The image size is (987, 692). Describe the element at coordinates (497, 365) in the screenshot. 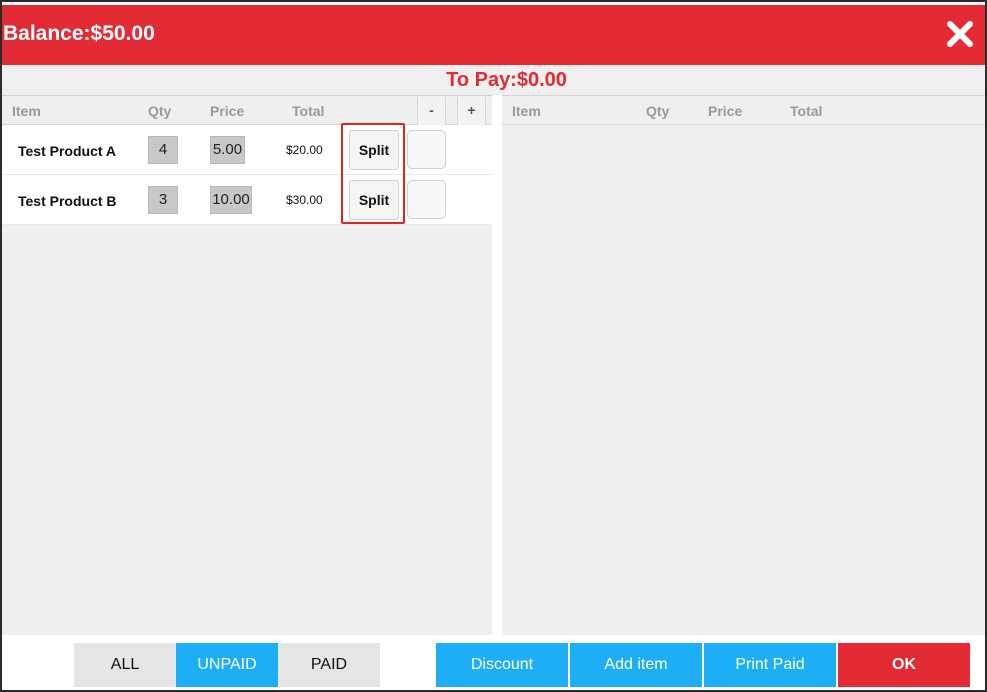

I see `panel-divider` at that location.